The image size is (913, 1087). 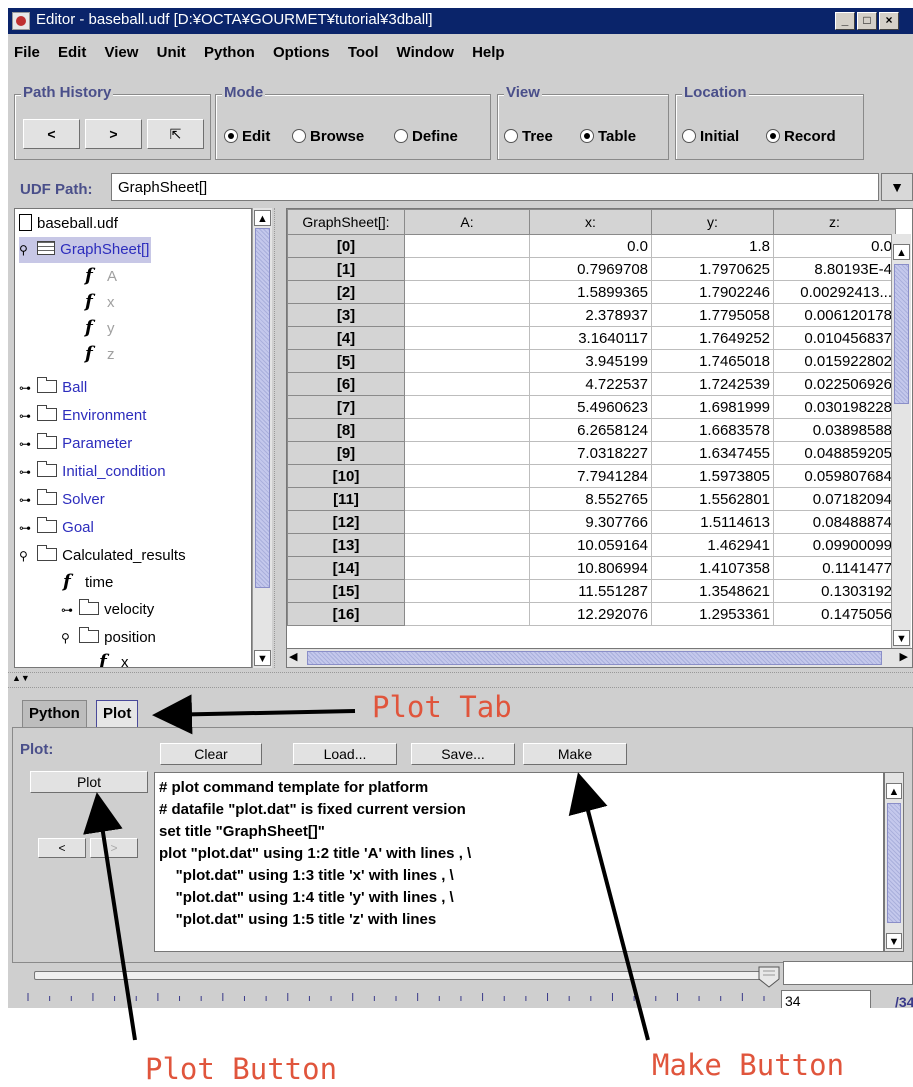 What do you see at coordinates (834, 384) in the screenshot?
I see `table-cell: 0.022506926` at bounding box center [834, 384].